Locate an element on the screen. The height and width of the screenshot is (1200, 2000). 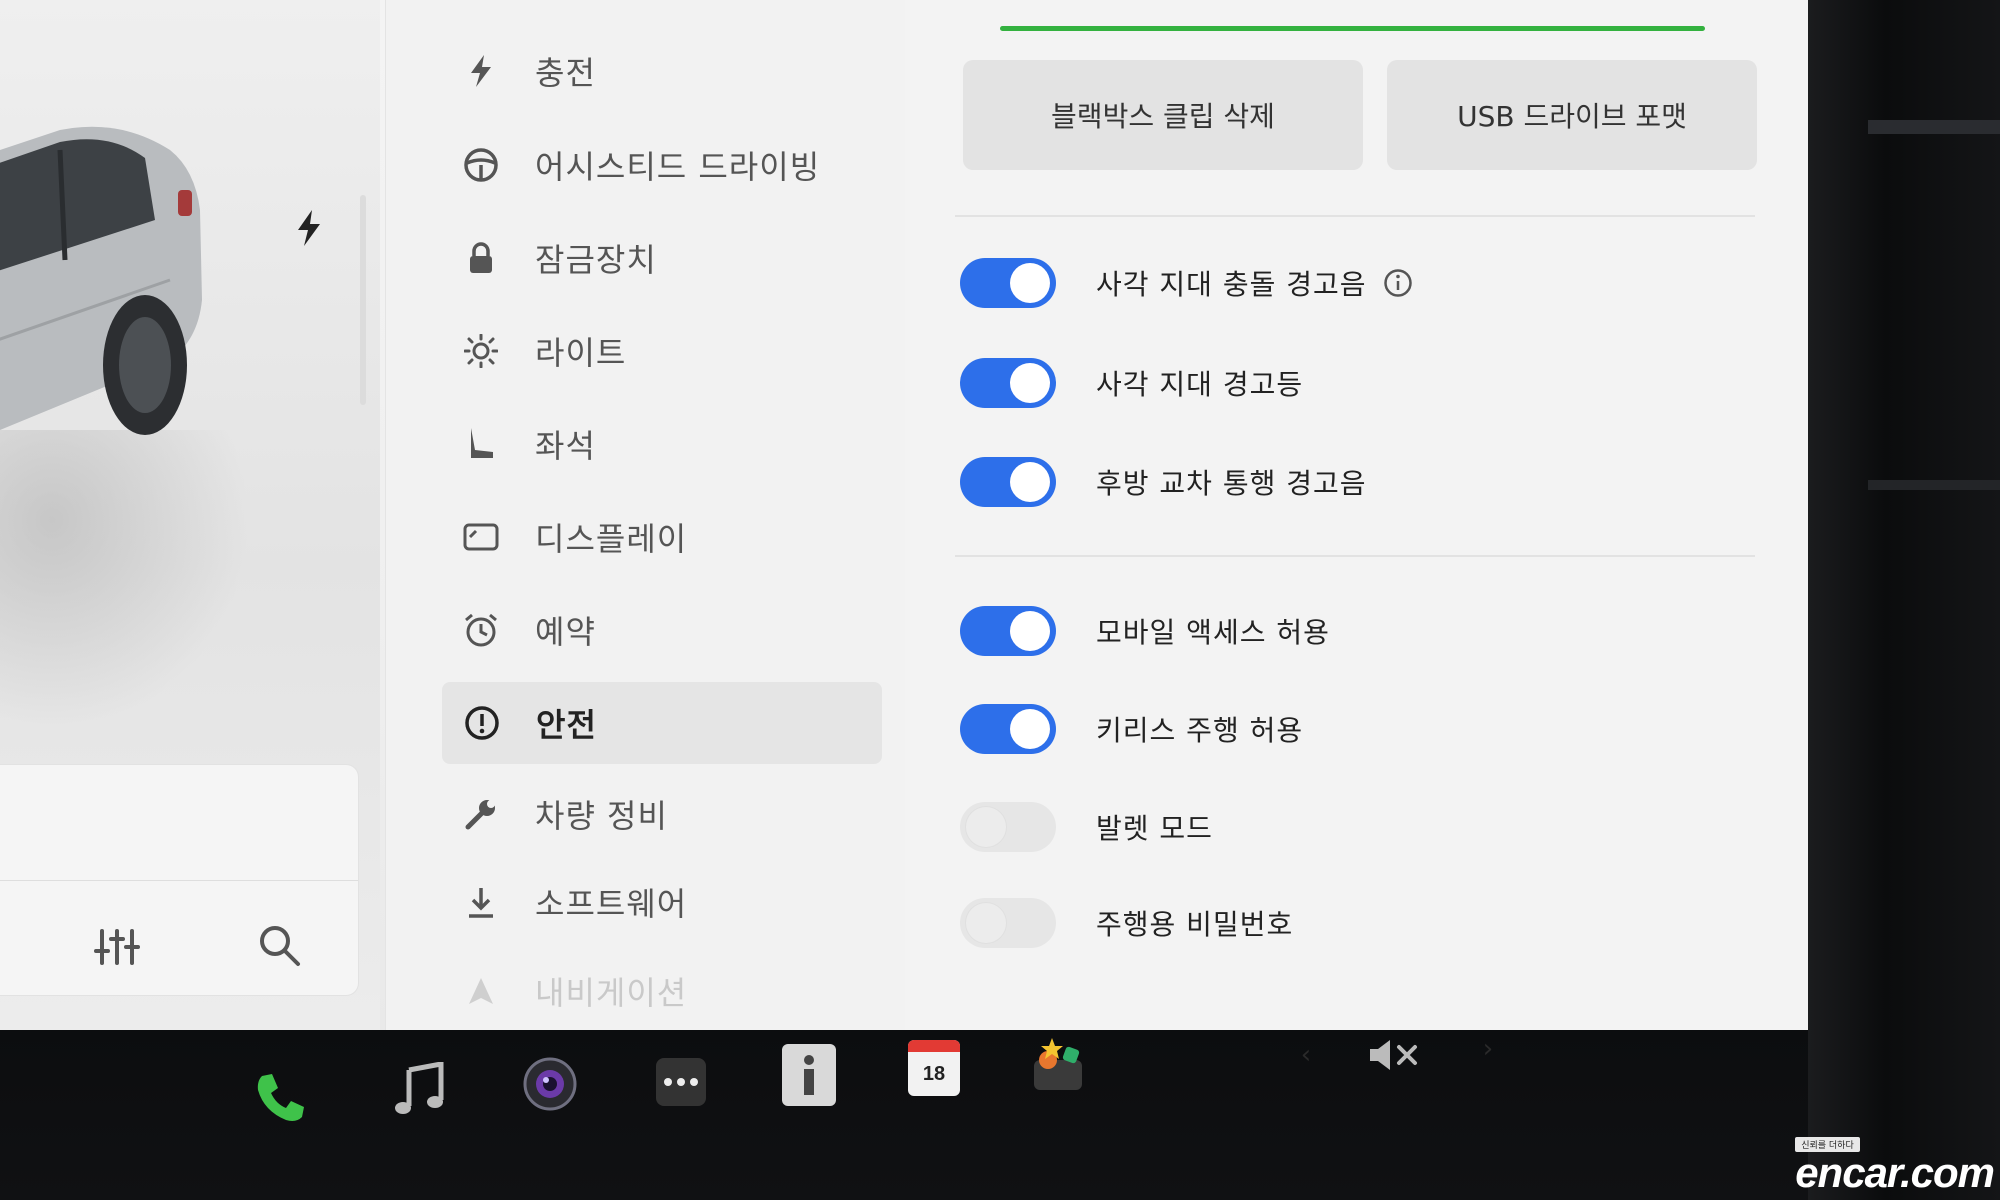
controls-sliders-icon is located at coordinates (117, 946).